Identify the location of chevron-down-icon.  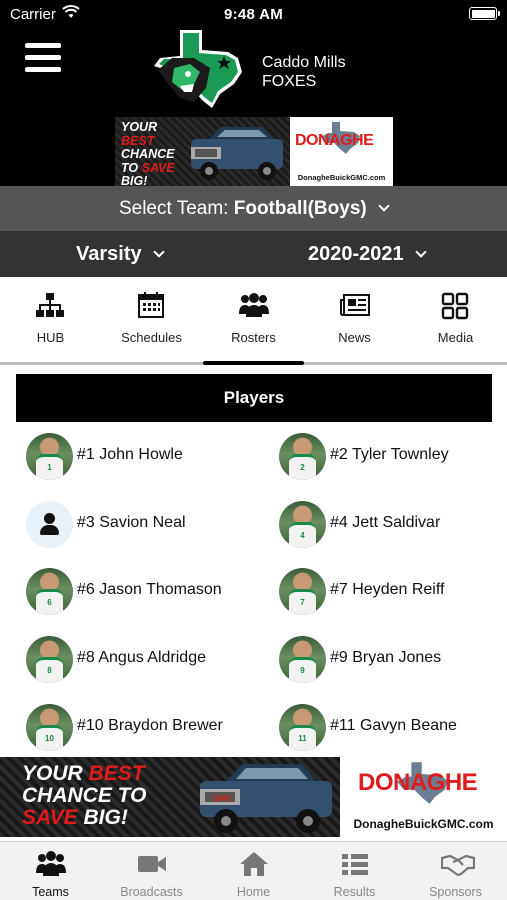
(421, 252).